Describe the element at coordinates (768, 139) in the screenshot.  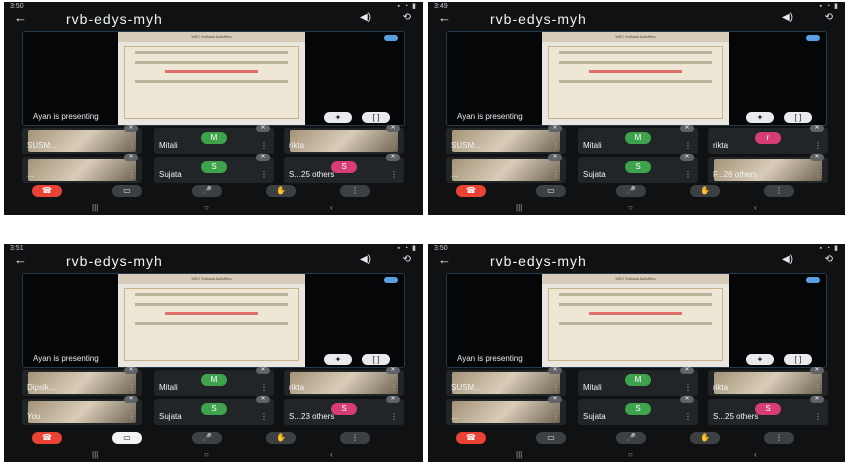
I see `participant-tile: r ✕ rikta ⋮` at that location.